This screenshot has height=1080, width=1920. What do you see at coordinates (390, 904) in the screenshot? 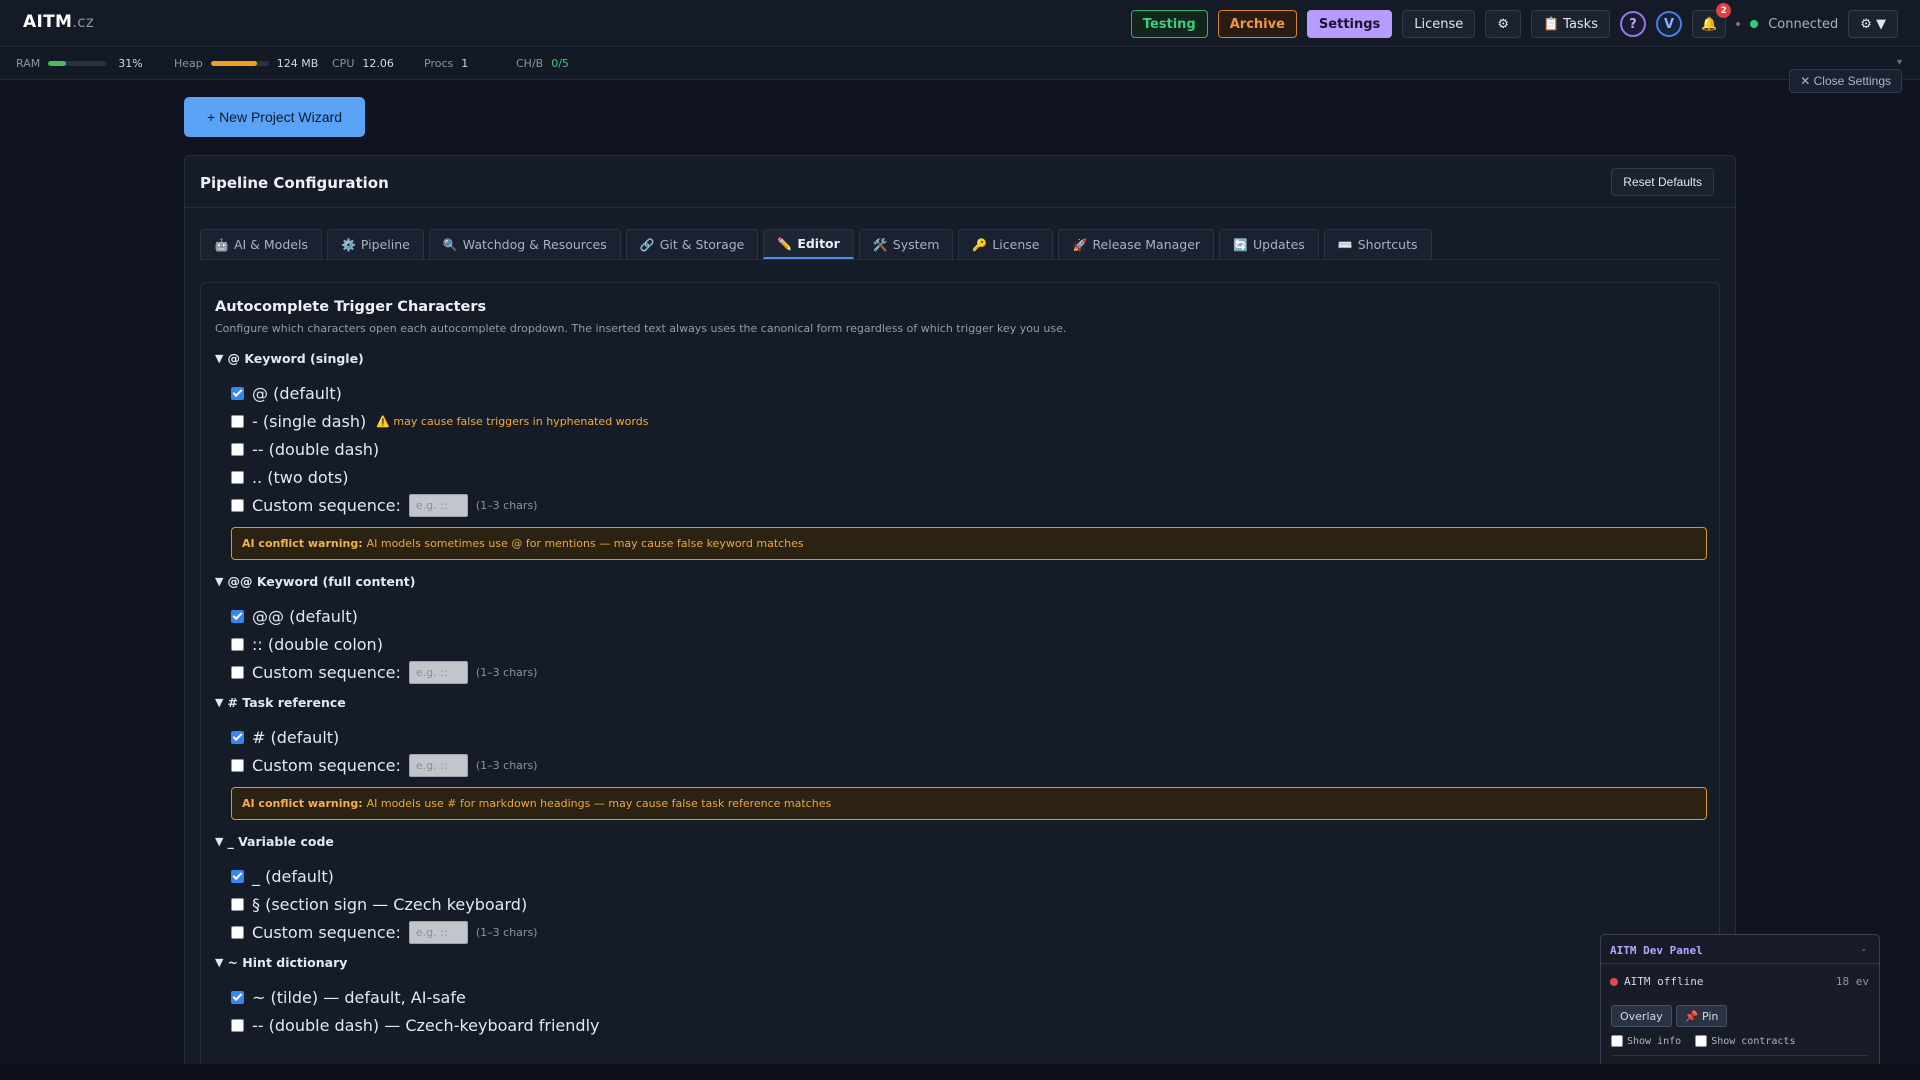
I see `option-label: § (section sign — Czech keyboard)` at bounding box center [390, 904].